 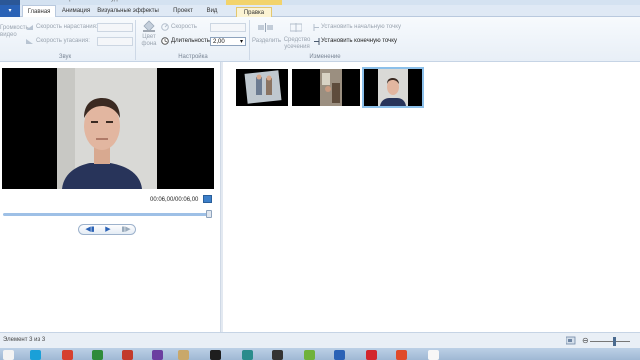 What do you see at coordinates (266, 41) in the screenshot?
I see `split-button: Разделить` at bounding box center [266, 41].